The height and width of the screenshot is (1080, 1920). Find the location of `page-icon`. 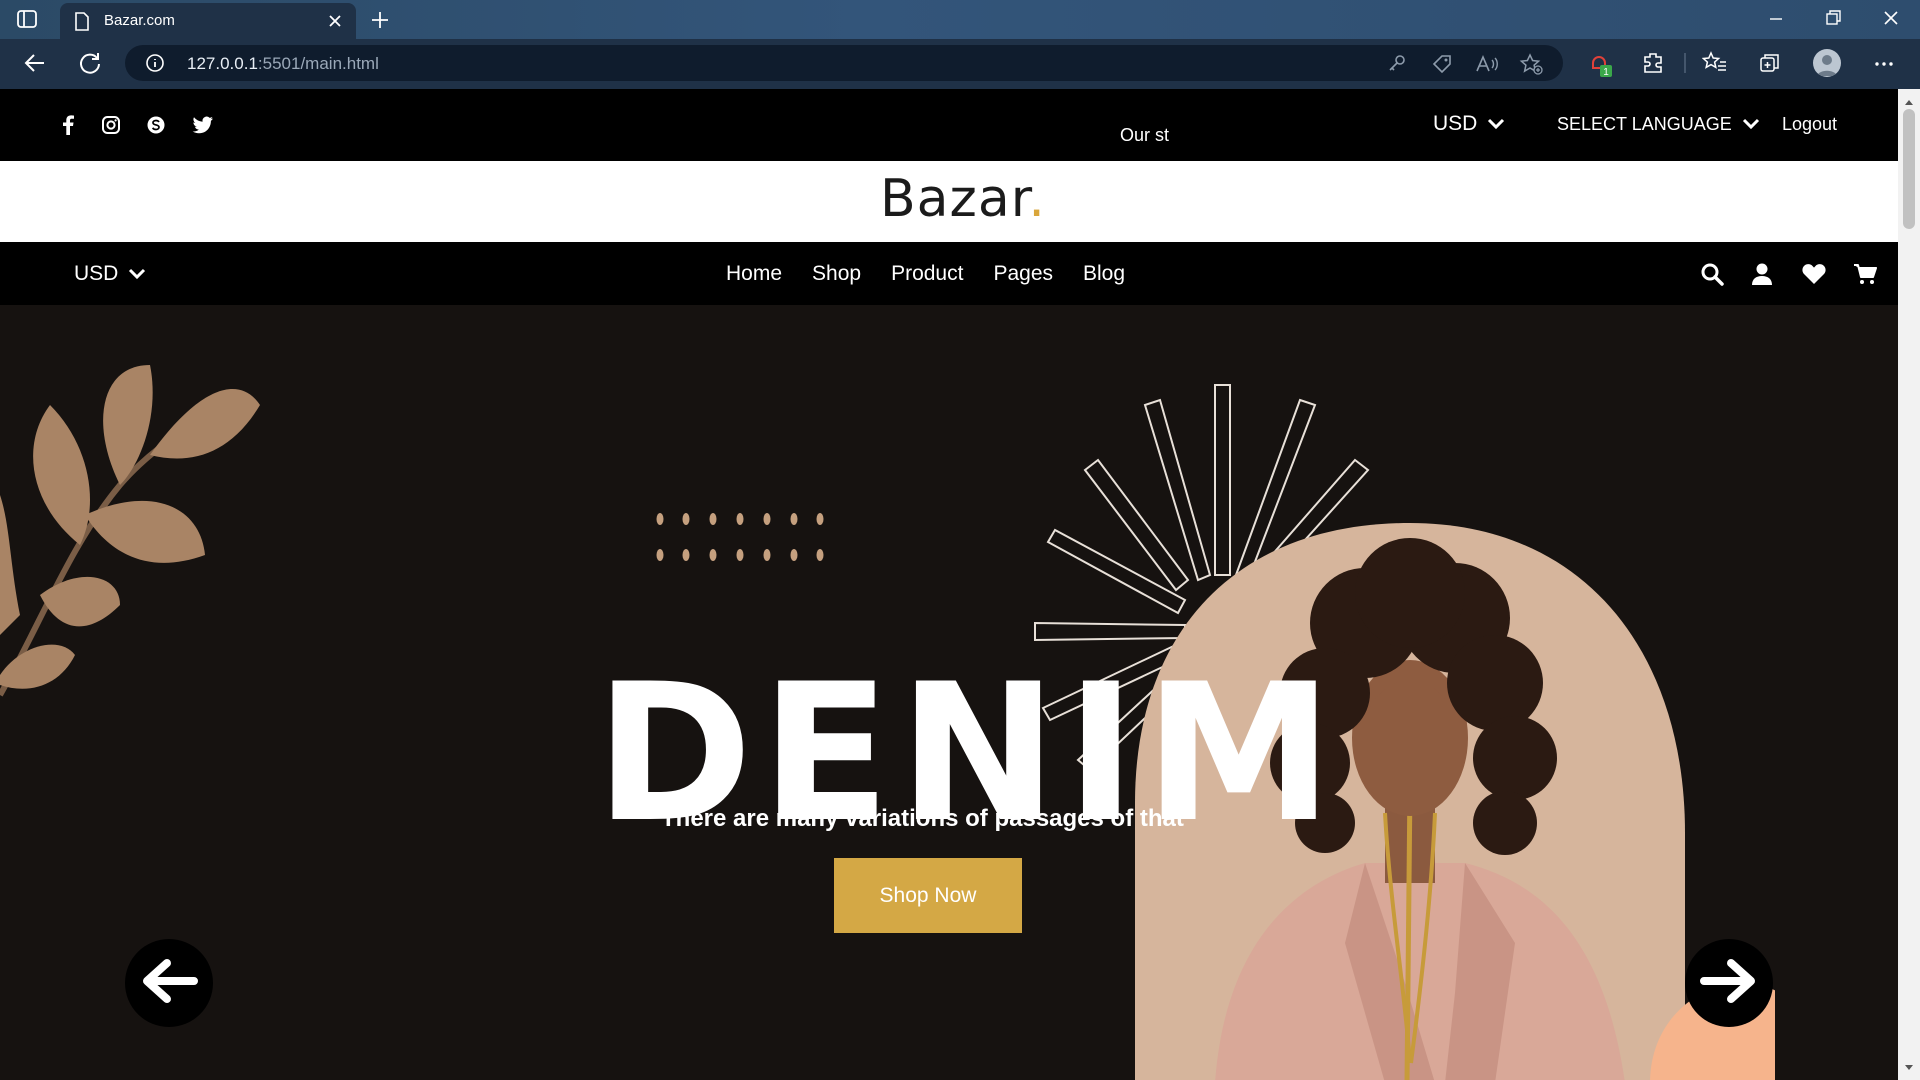

page-icon is located at coordinates (82, 24).